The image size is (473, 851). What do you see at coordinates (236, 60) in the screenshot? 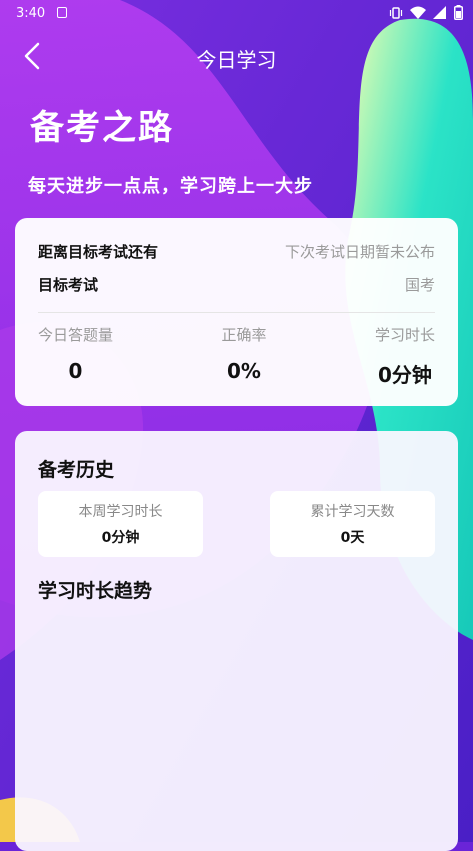
I see `page-title: 今日学习` at bounding box center [236, 60].